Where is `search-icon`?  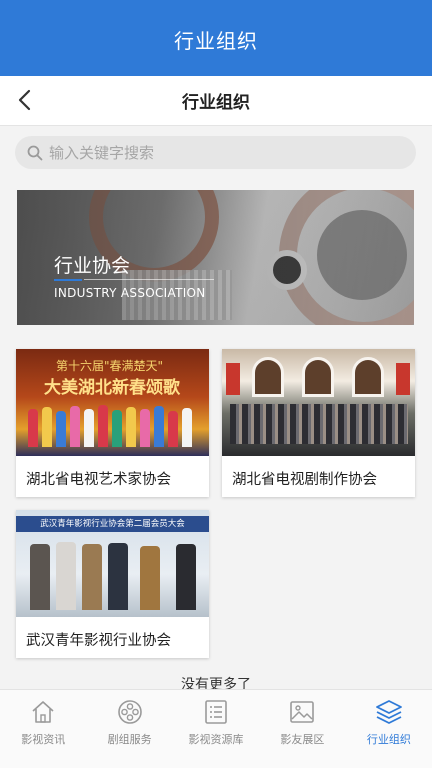
search-icon is located at coordinates (35, 152).